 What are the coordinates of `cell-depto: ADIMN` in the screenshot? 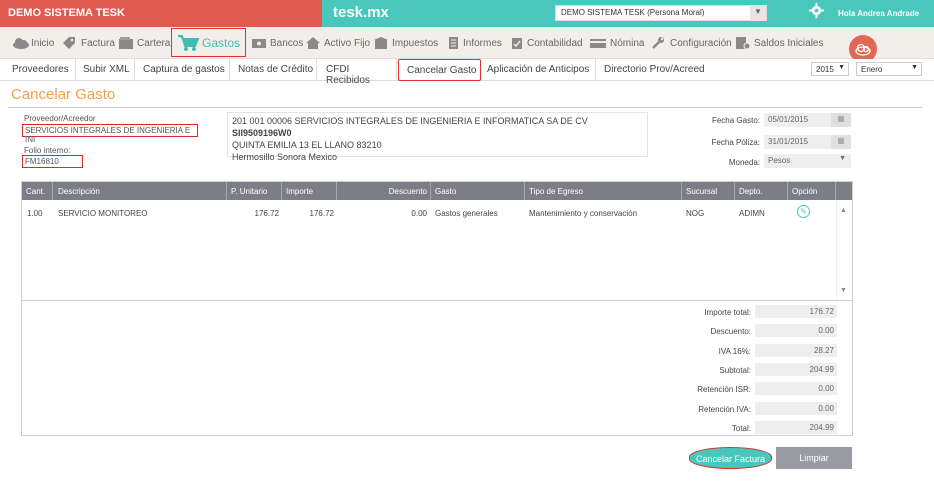 It's located at (752, 213).